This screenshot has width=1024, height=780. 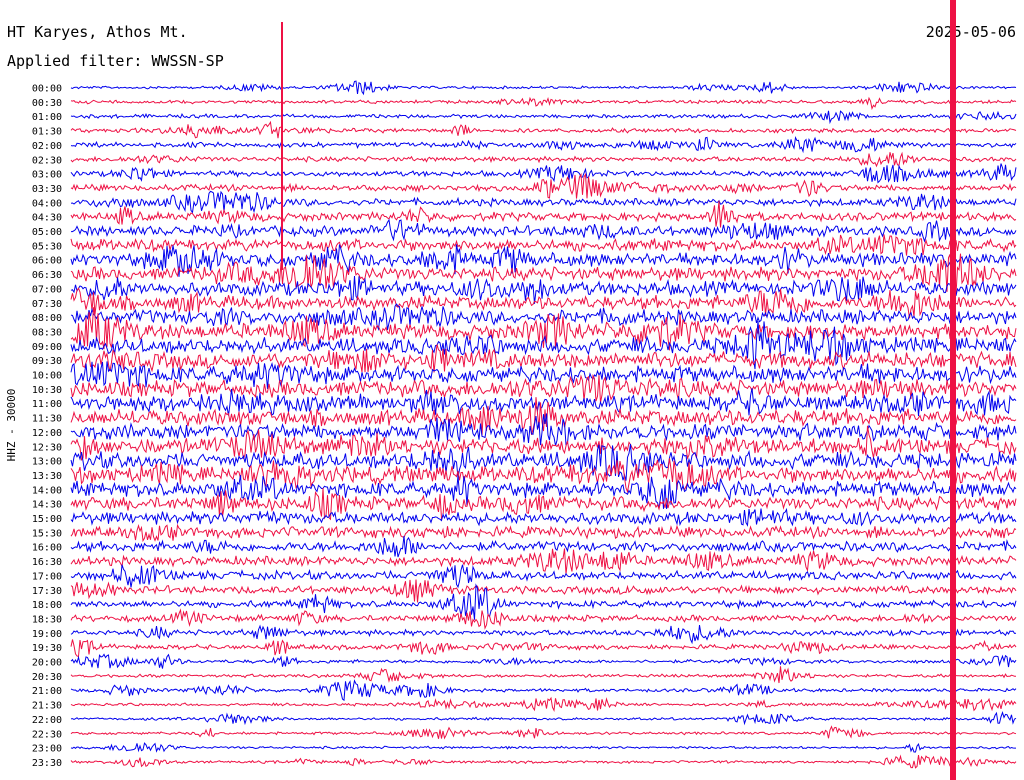 I want to click on time-tick-label: 14:30, so click(x=47, y=505).